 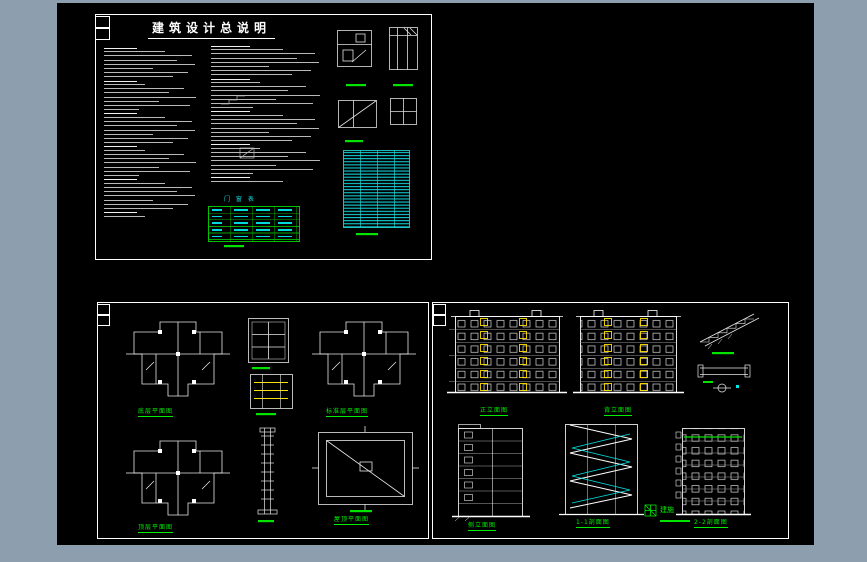 What do you see at coordinates (212, 29) in the screenshot?
I see `sheet1-title: 建筑设计总说明` at bounding box center [212, 29].